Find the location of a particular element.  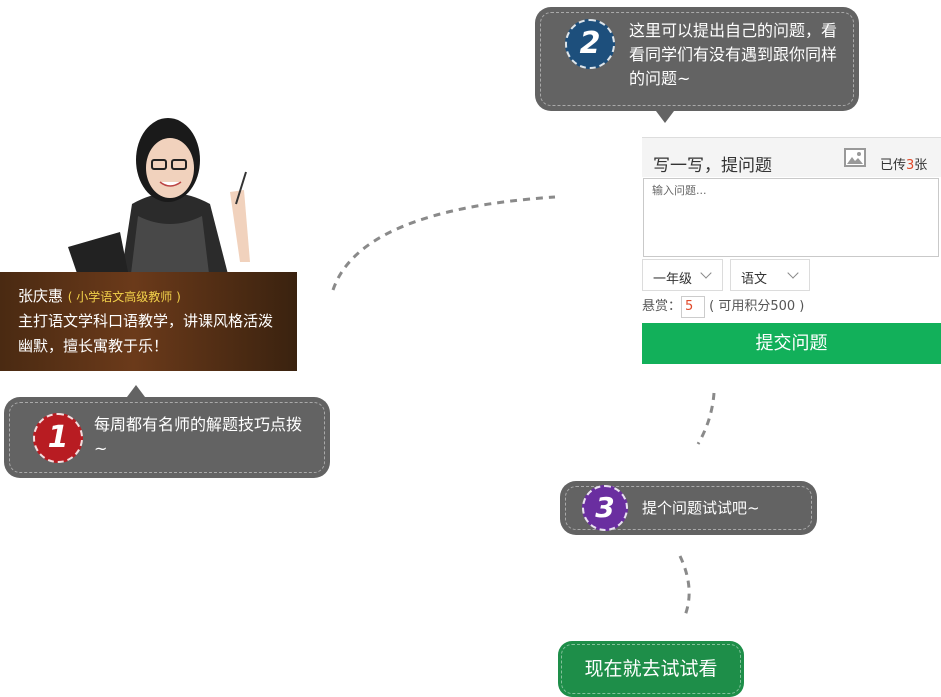

teacher-name: 张庆惠 is located at coordinates (41, 296).